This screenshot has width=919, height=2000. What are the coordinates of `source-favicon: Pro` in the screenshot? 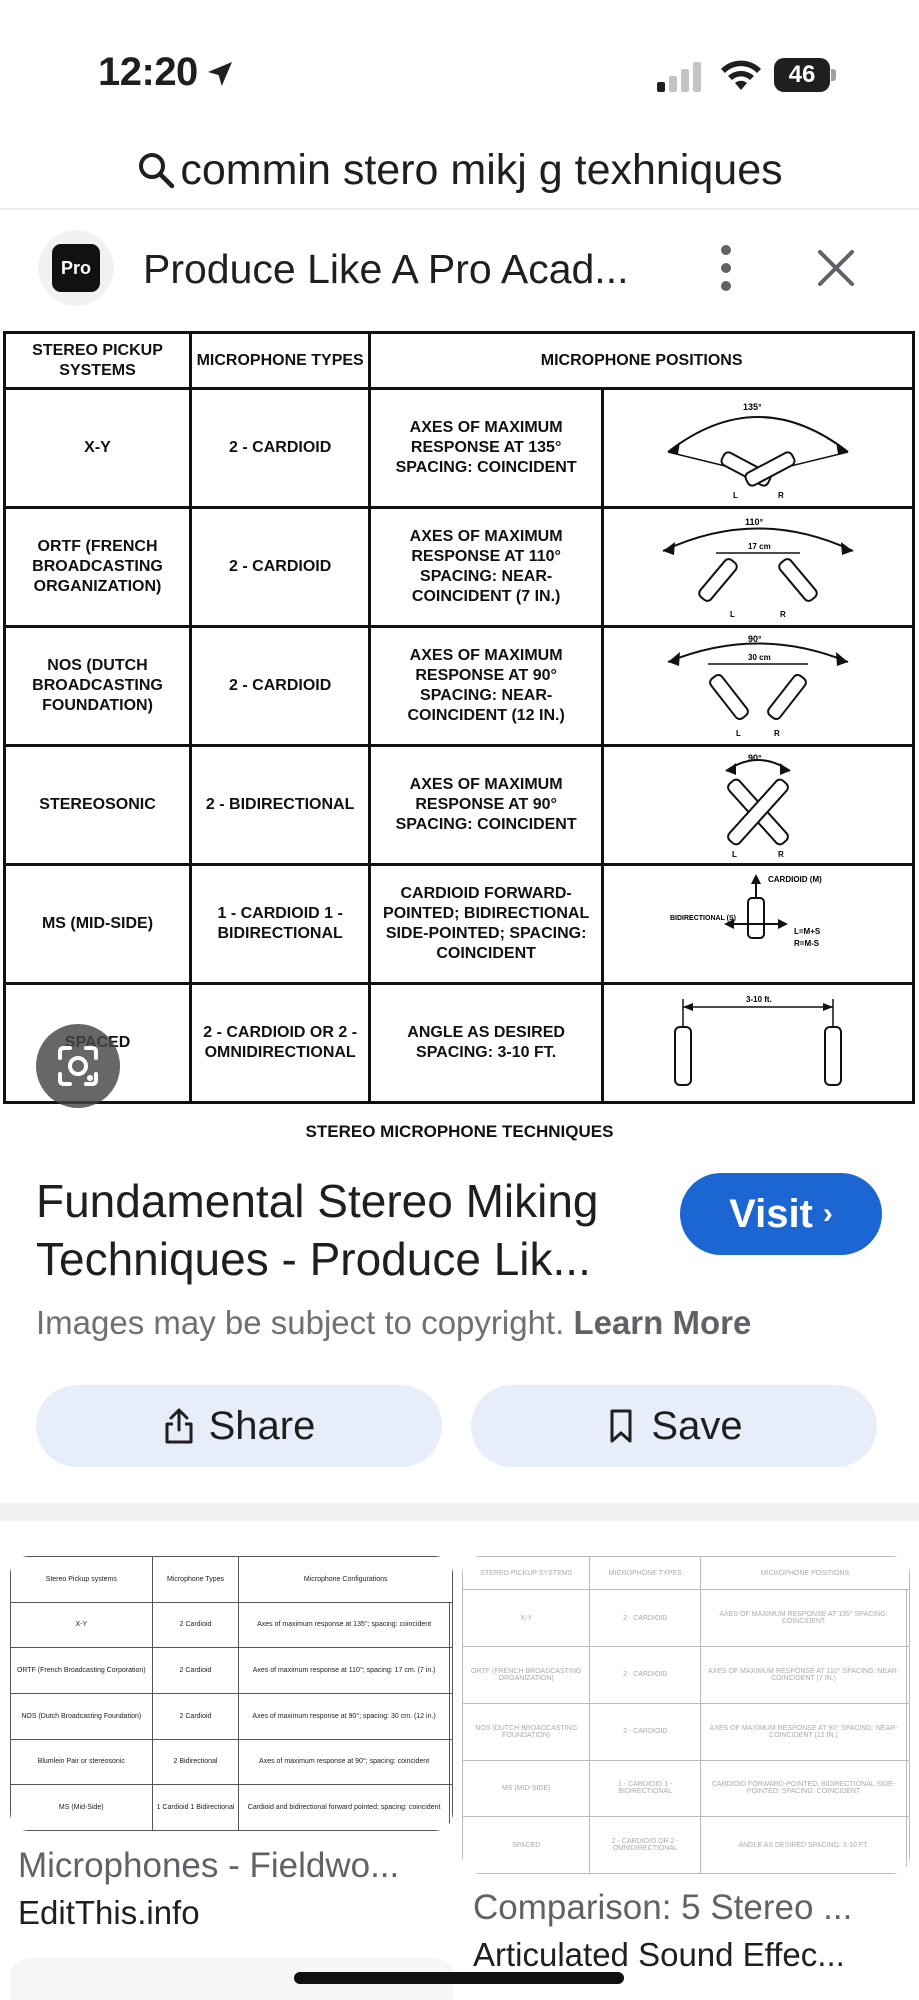 It's located at (76, 268).